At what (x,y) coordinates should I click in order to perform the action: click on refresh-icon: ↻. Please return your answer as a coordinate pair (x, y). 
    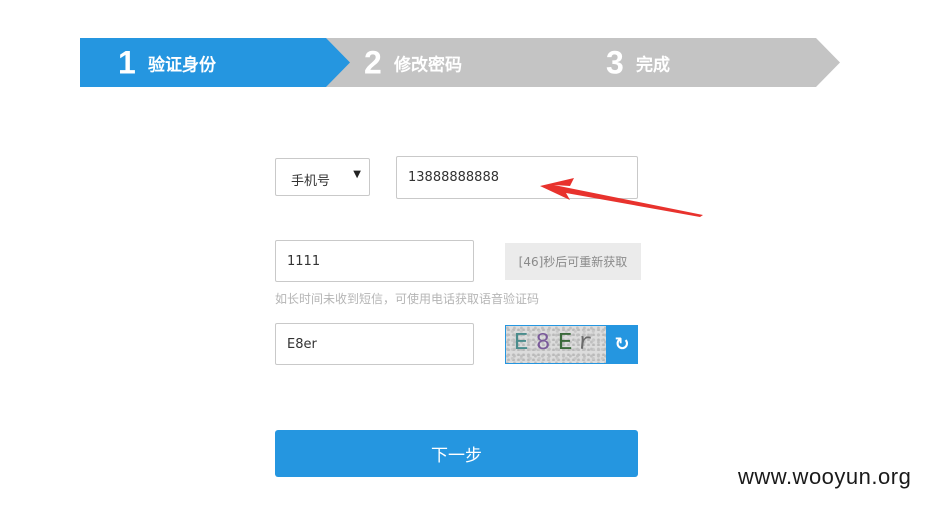
    Looking at the image, I should click on (622, 344).